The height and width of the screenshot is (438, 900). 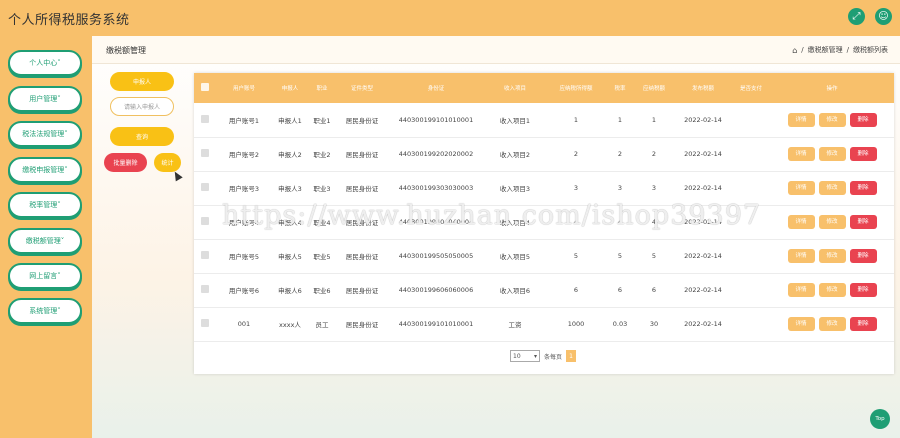 What do you see at coordinates (45, 99) in the screenshot?
I see `sidebar-item-users: 用户管理 ˅` at bounding box center [45, 99].